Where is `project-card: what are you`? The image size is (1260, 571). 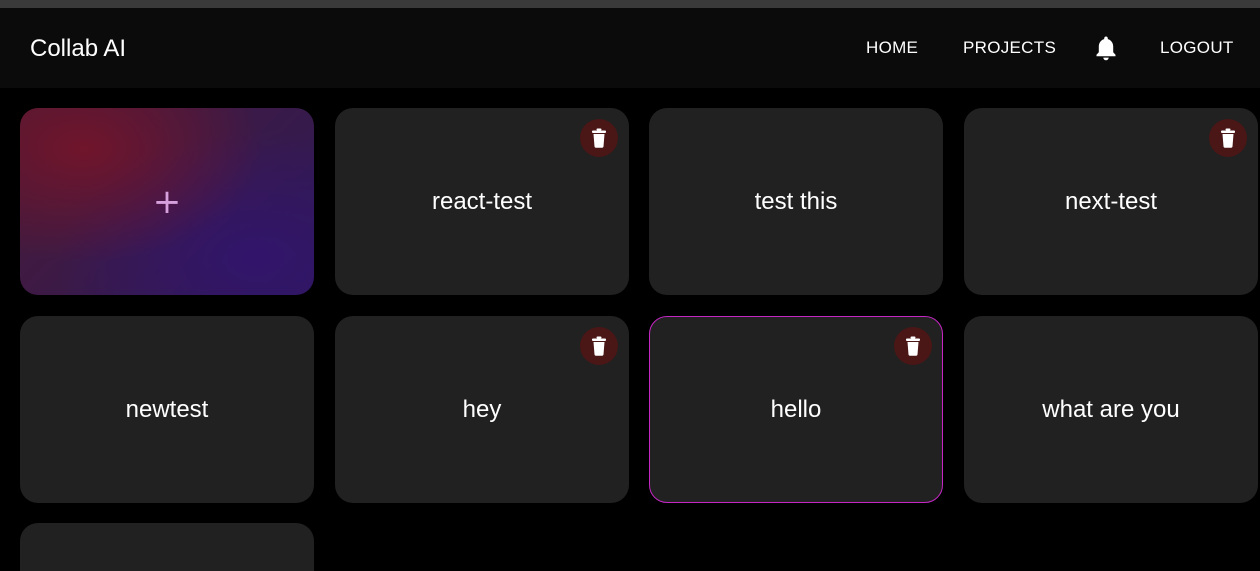
project-card: what are you is located at coordinates (1111, 409).